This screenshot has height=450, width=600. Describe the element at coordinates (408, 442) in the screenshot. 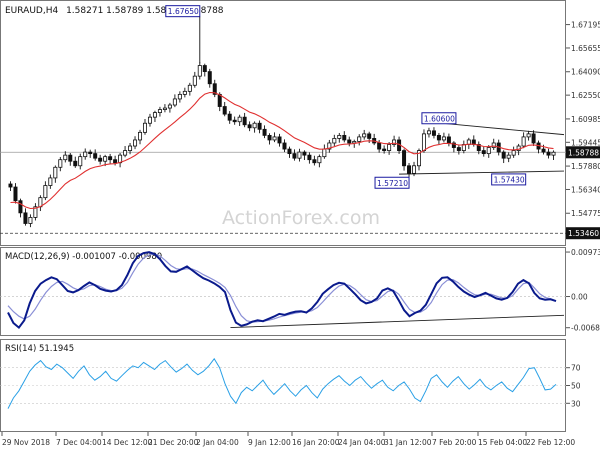

I see `x-tick-label: 31 Jan 12:00` at that location.